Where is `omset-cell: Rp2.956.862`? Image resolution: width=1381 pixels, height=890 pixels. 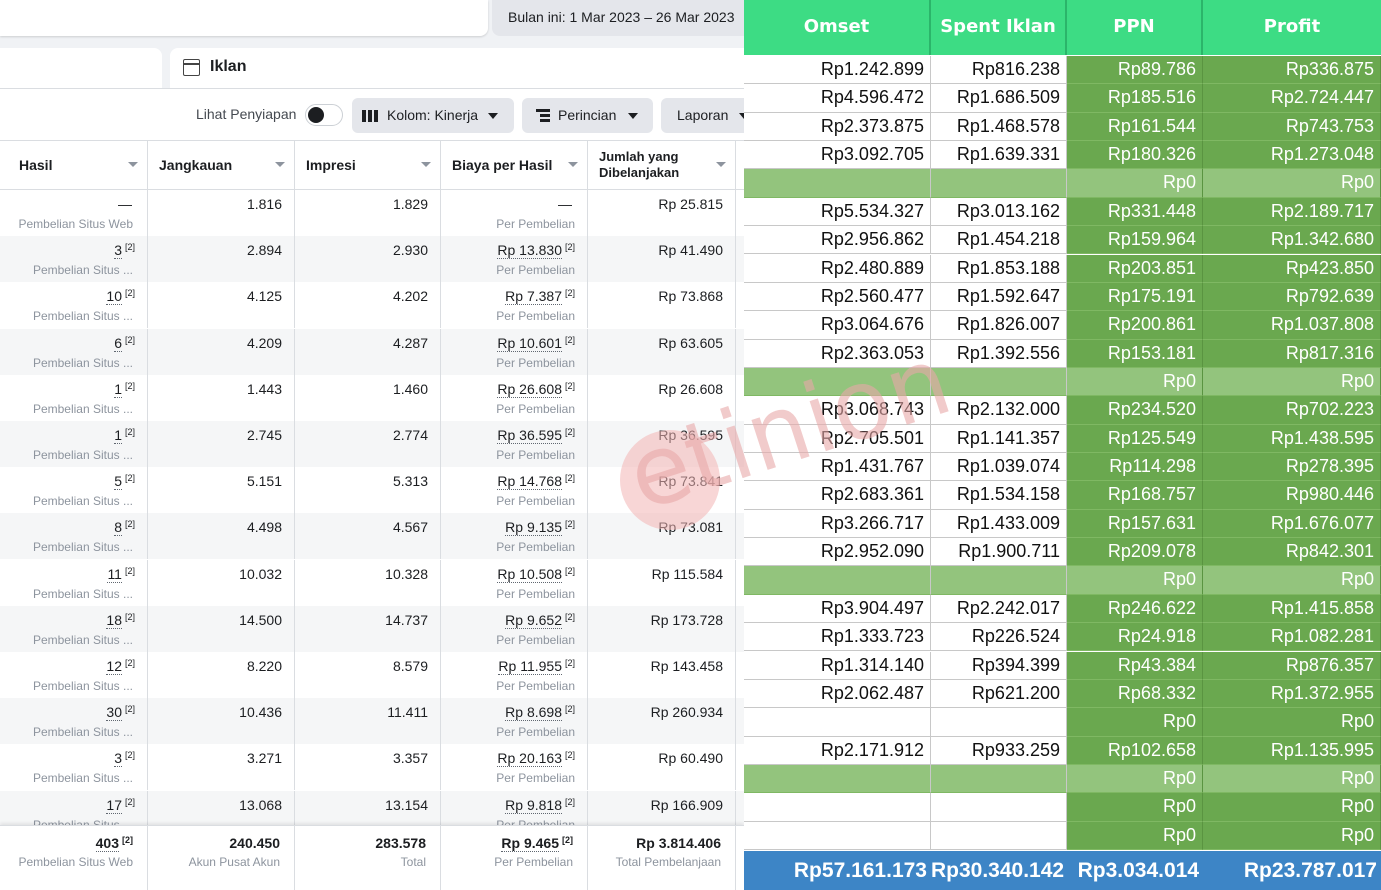 omset-cell: Rp2.956.862 is located at coordinates (837, 240).